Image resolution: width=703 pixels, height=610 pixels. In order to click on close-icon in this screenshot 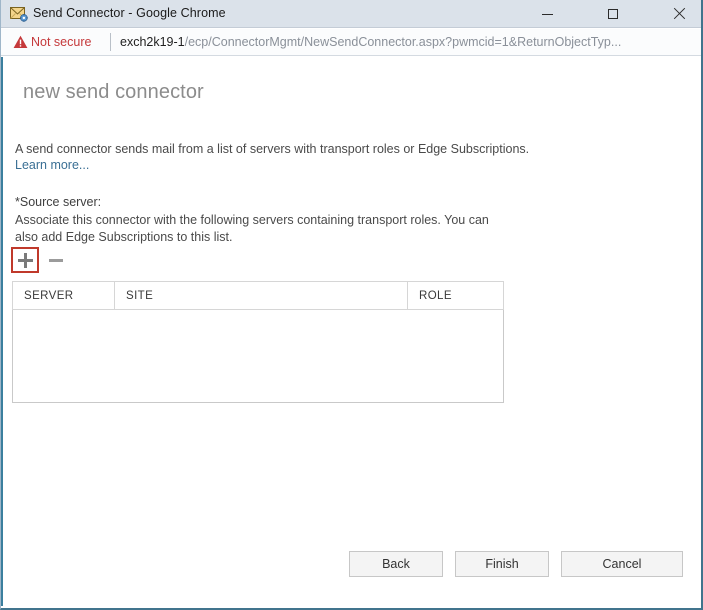, I will do `click(679, 14)`.